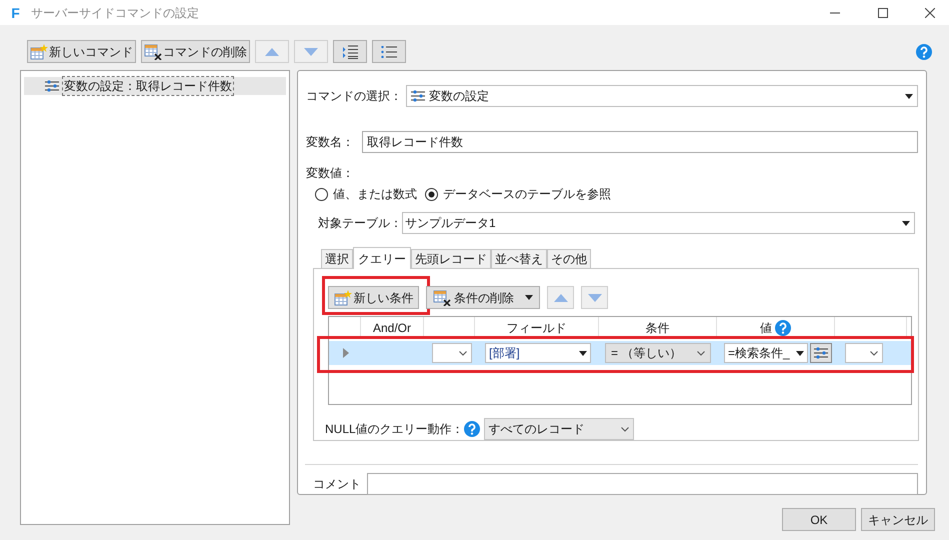  Describe the element at coordinates (330, 173) in the screenshot. I see `field-label: 変数値：` at that location.